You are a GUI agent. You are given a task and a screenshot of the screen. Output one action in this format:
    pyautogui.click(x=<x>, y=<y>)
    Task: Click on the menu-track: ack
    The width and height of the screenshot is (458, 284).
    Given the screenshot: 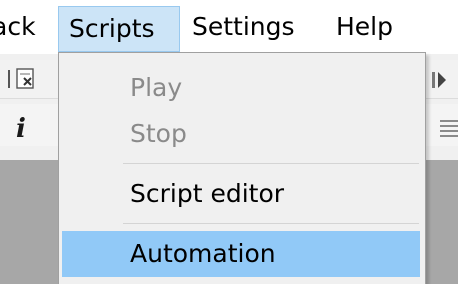 What is the action you would take?
    pyautogui.click(x=29, y=27)
    